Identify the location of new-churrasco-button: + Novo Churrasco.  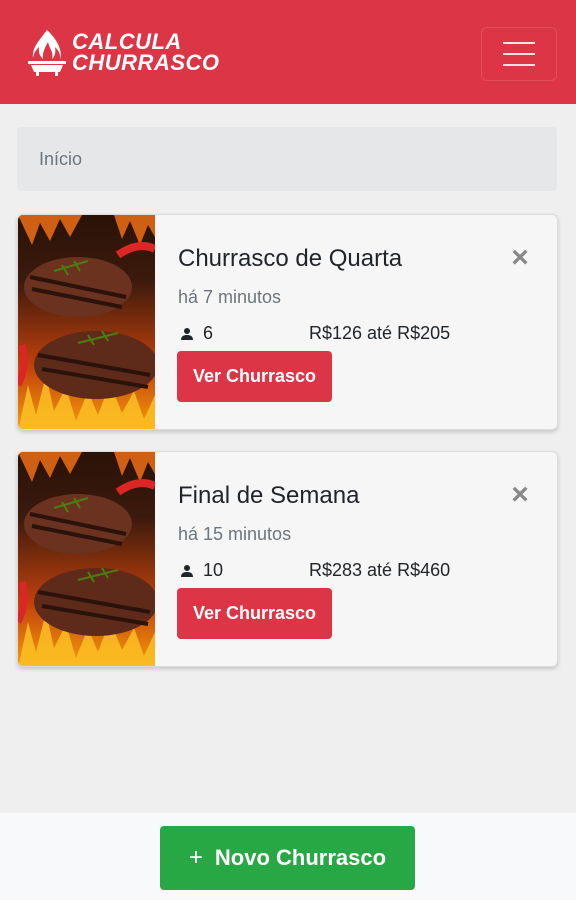
(287, 858).